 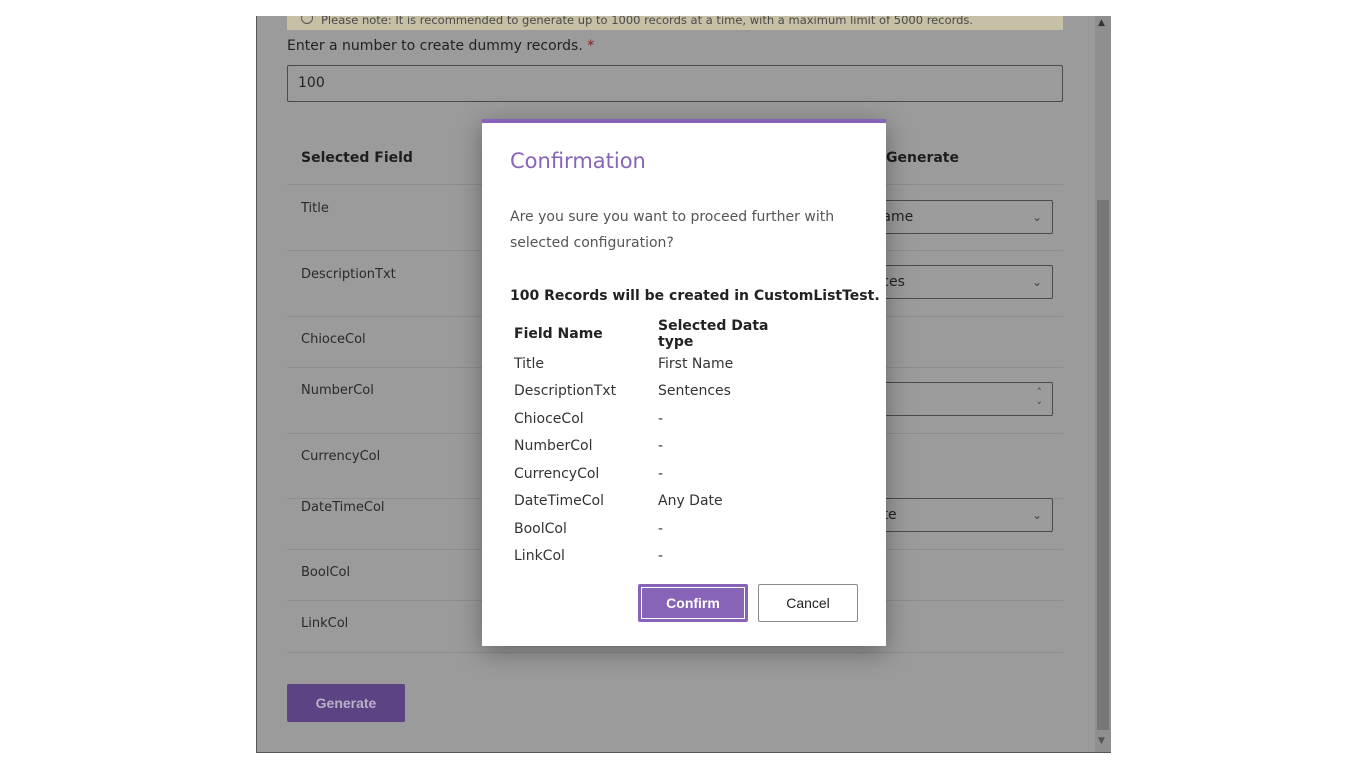 I want to click on scroll-up-icon: ▲, so click(x=1101, y=23).